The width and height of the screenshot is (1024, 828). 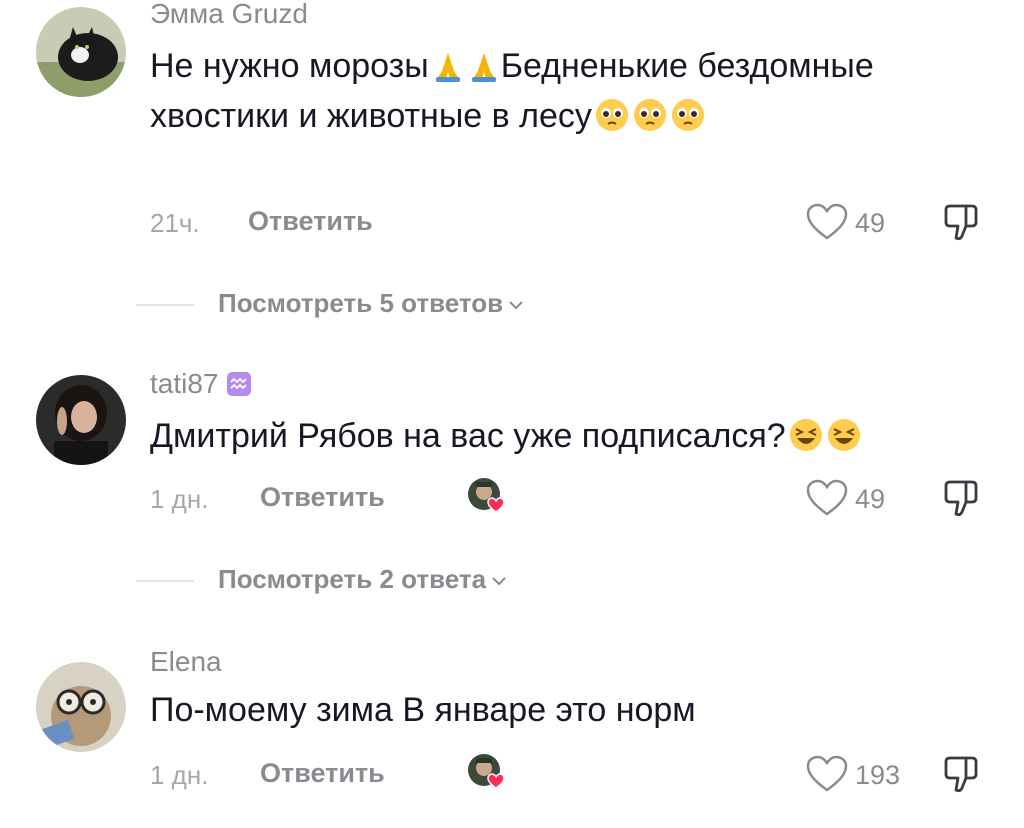 What do you see at coordinates (352, 579) in the screenshot?
I see `view-replies-label: Посмотреть 2 ответа` at bounding box center [352, 579].